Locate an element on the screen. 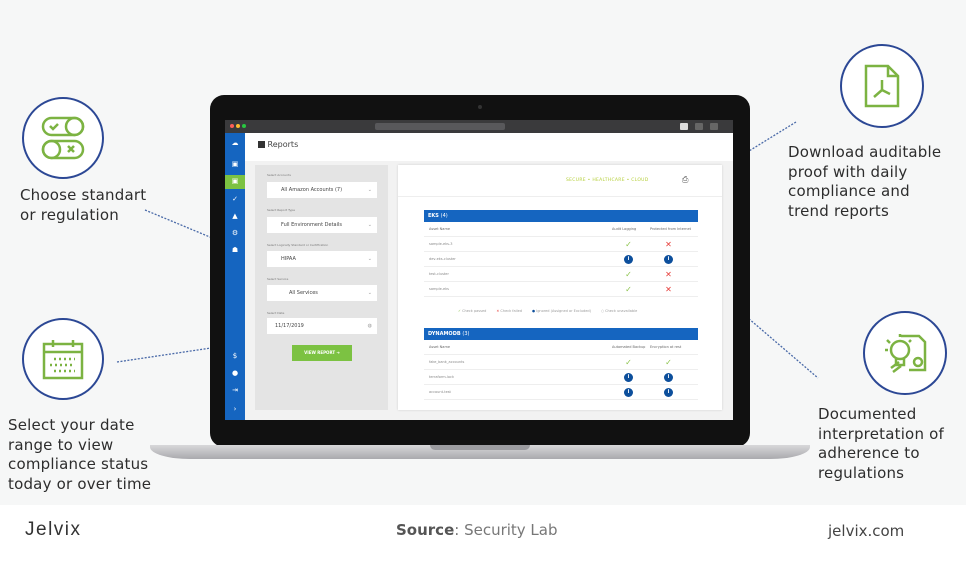 The width and height of the screenshot is (966, 568). report-type-select: Full Environment Details ⌄ is located at coordinates (322, 225).